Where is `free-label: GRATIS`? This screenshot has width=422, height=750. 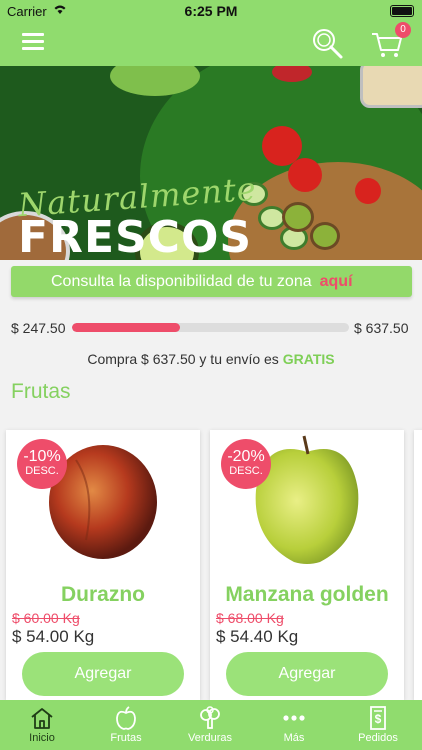 free-label: GRATIS is located at coordinates (308, 359).